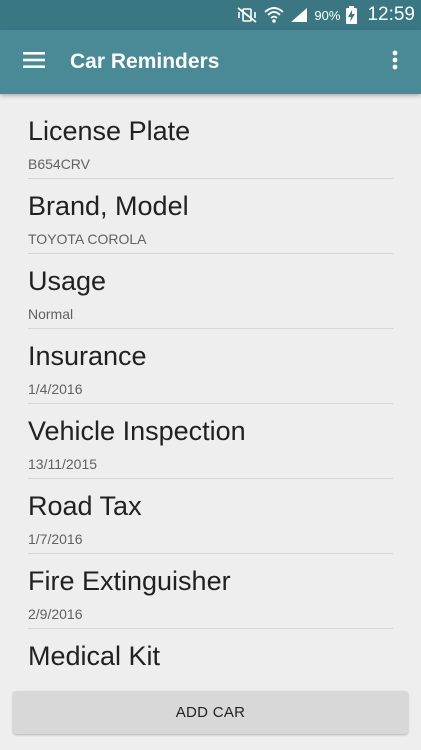 The height and width of the screenshot is (750, 421). Describe the element at coordinates (210, 141) in the screenshot. I see `list-item-license-plate: License Plate B654CRV` at that location.